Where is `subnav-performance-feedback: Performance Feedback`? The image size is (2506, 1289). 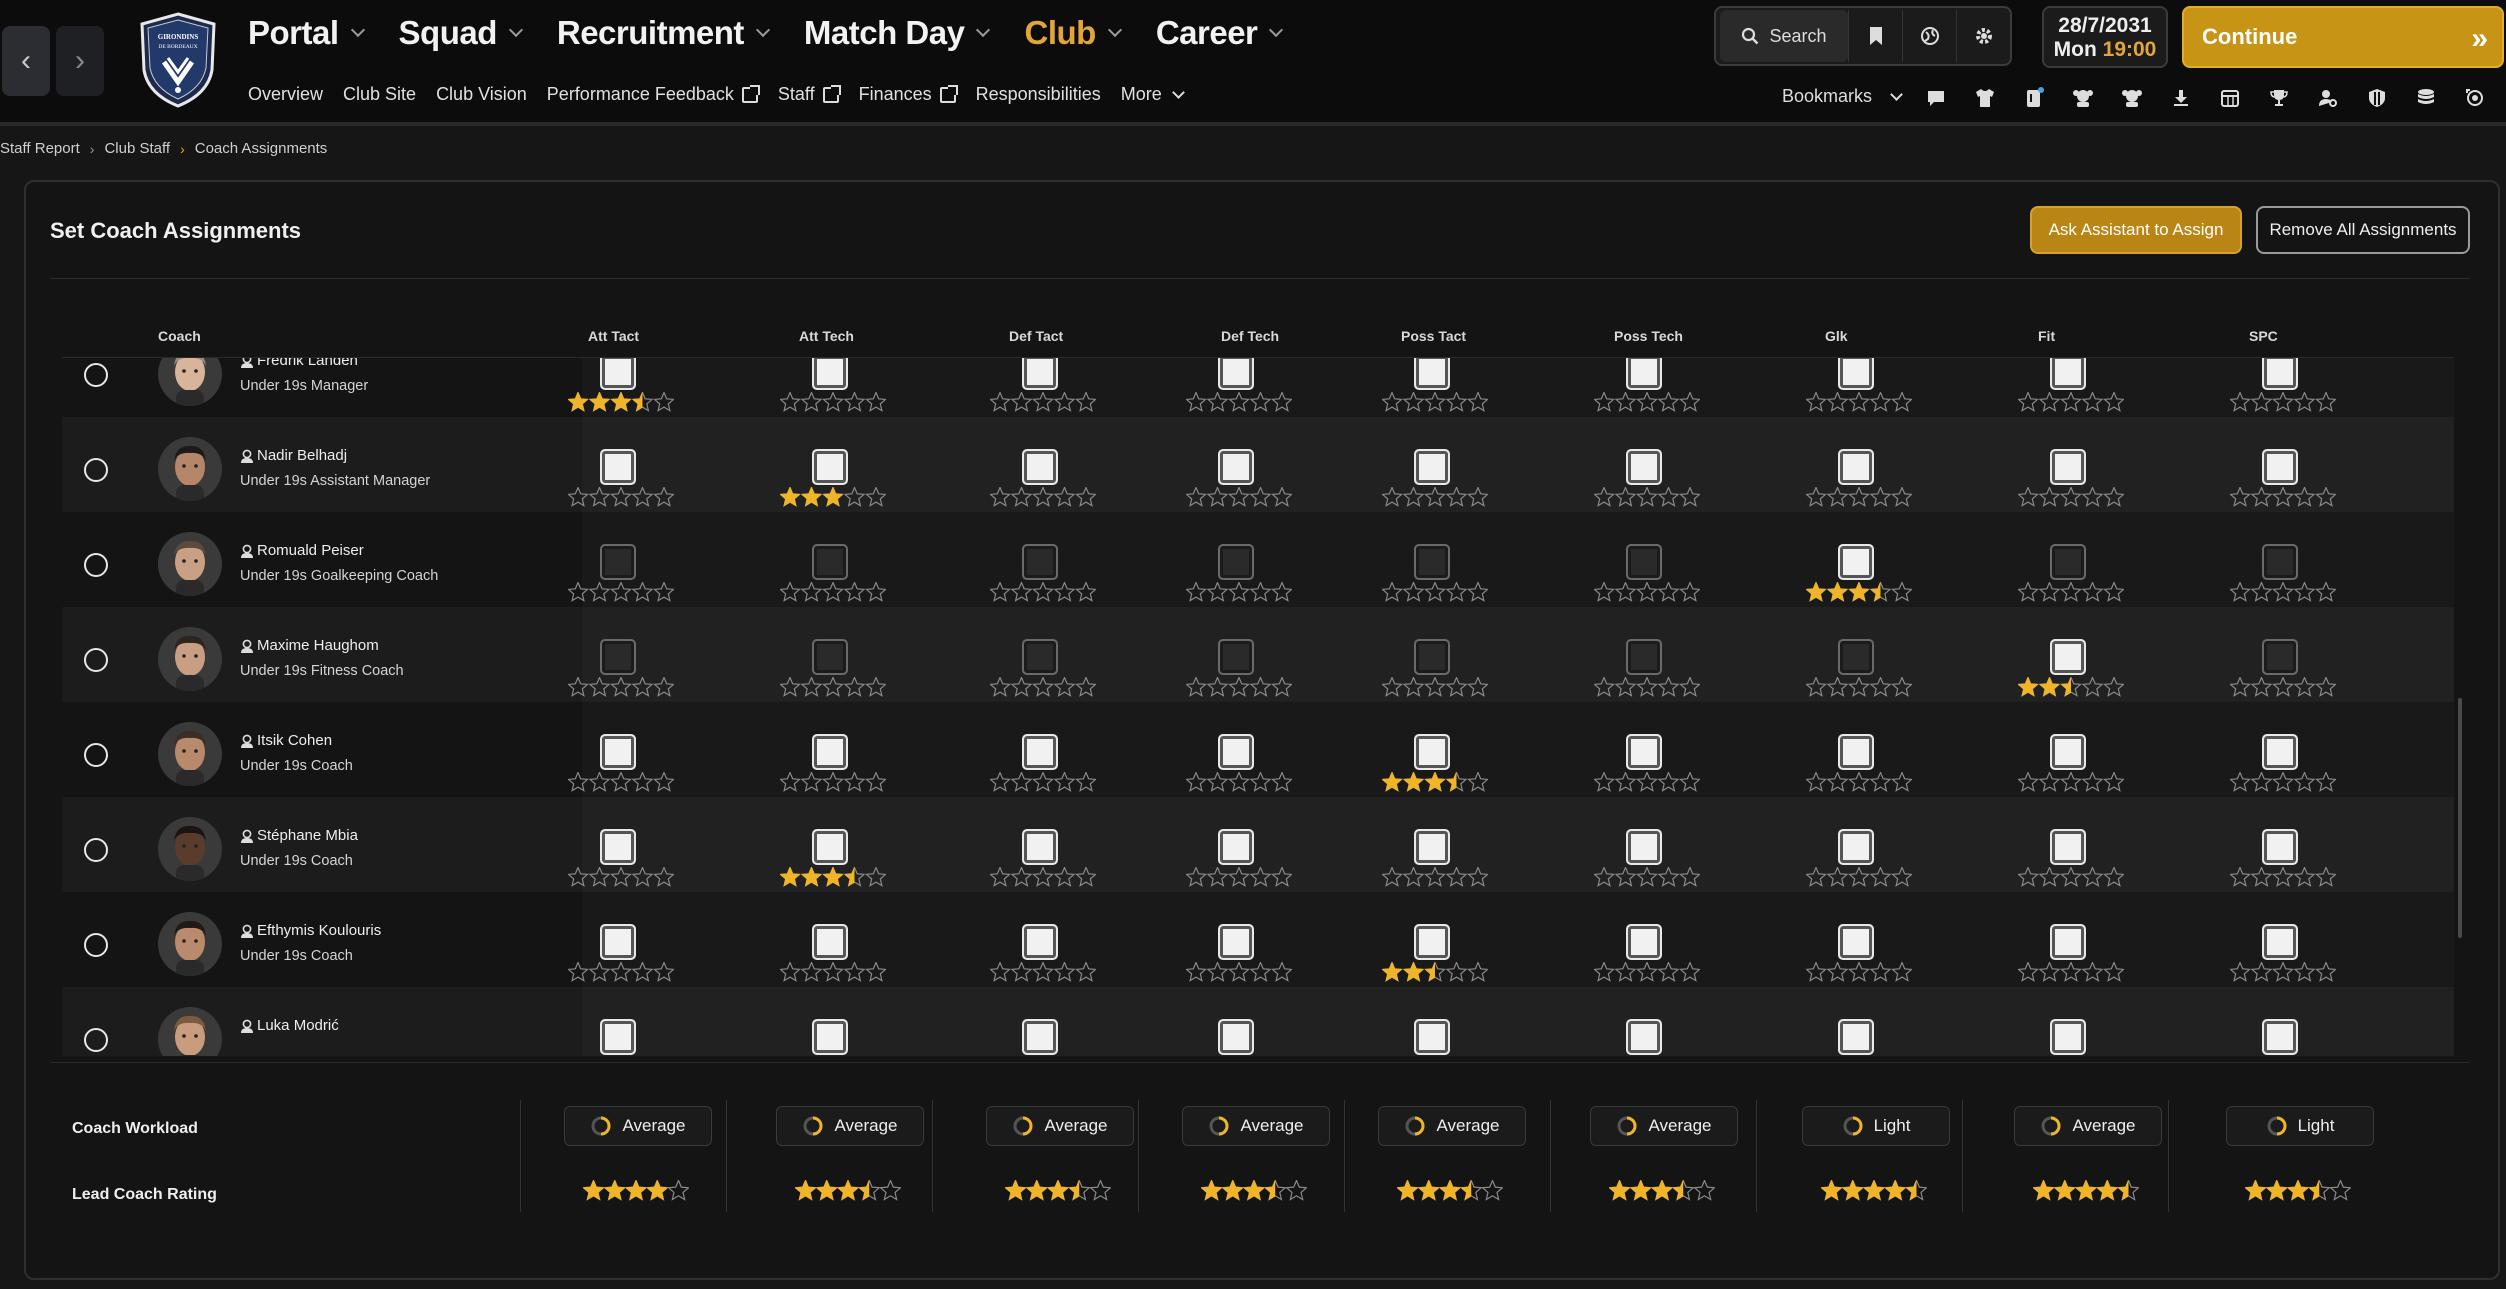
subnav-performance-feedback: Performance Feedback is located at coordinates (653, 94).